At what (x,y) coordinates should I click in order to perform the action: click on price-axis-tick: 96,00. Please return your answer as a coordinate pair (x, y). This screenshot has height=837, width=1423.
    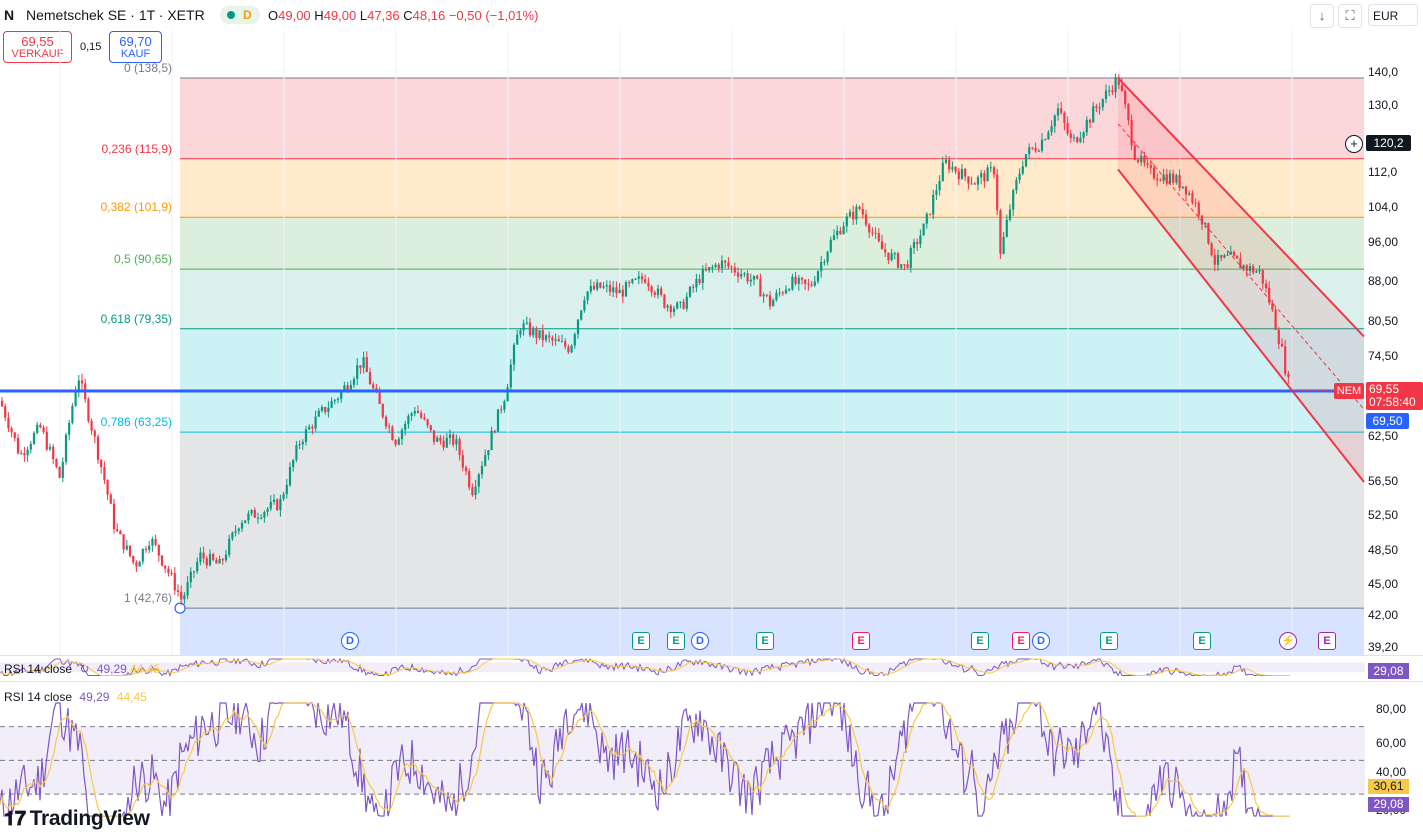
    Looking at the image, I should click on (1383, 242).